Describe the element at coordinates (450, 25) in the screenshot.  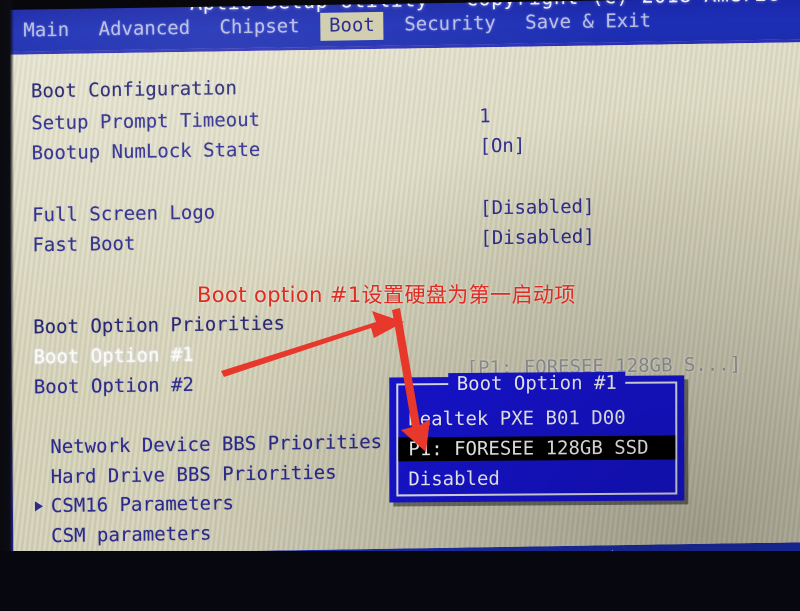
I see `tab-security: Security` at that location.